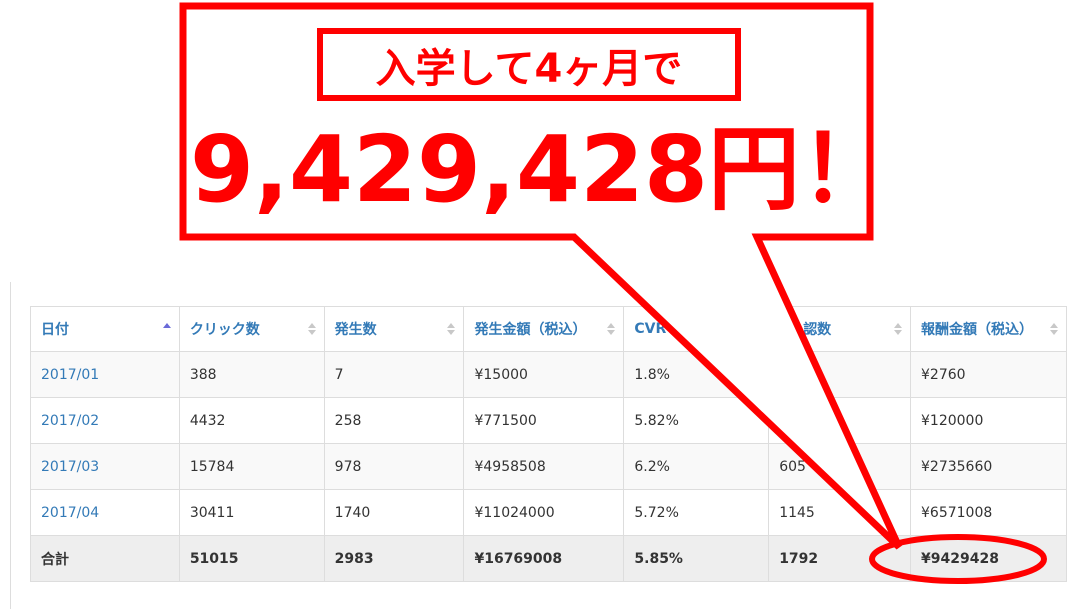 This screenshot has width=1090, height=609. Describe the element at coordinates (105, 512) in the screenshot. I see `cell-date: 2017/04` at that location.